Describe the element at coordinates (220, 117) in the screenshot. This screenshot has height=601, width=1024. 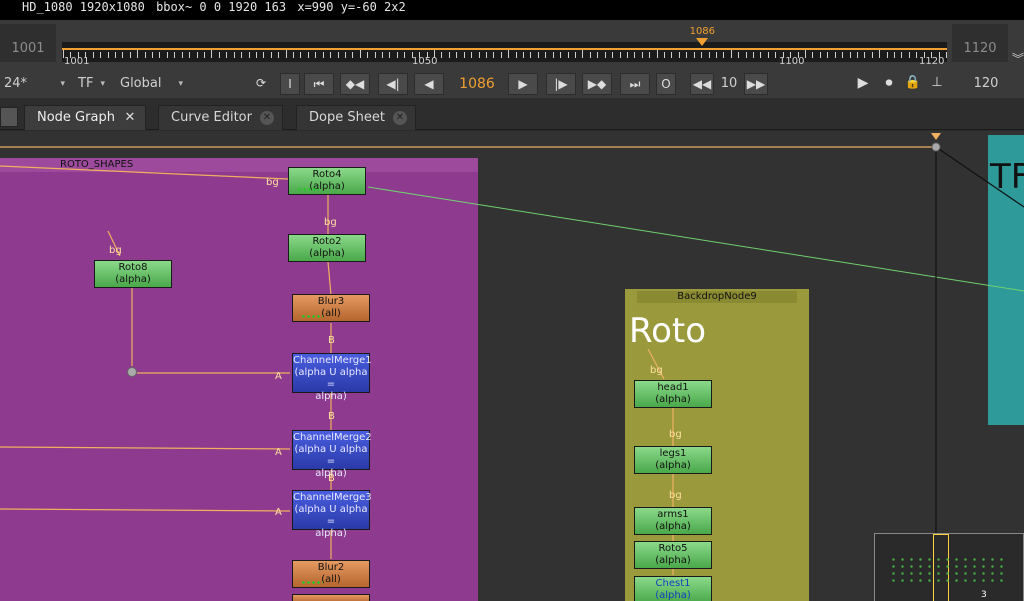
I see `tab-curve-editor: Curve Editor ✕` at that location.